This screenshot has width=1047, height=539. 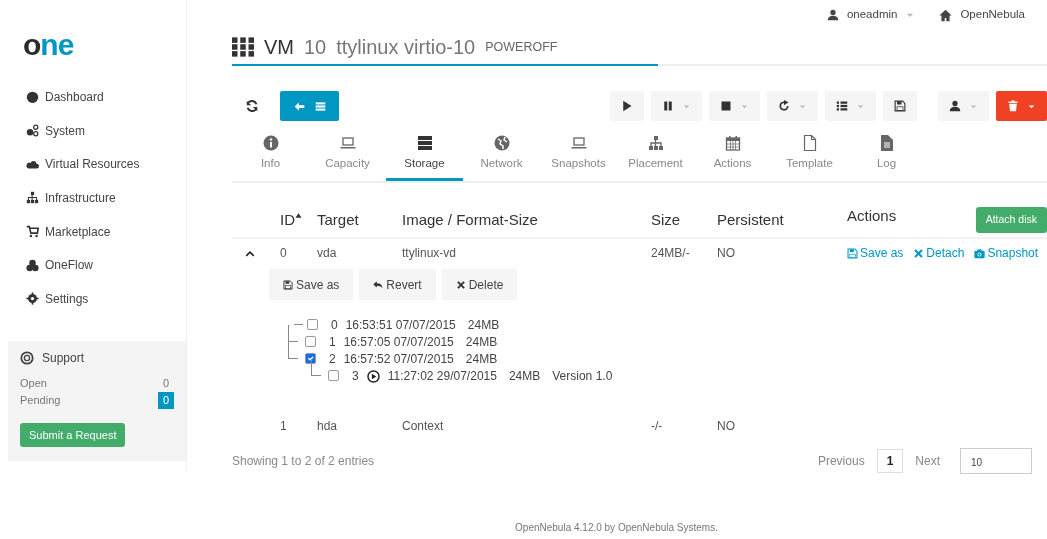 I want to click on lifebuoy-icon, so click(x=27, y=357).